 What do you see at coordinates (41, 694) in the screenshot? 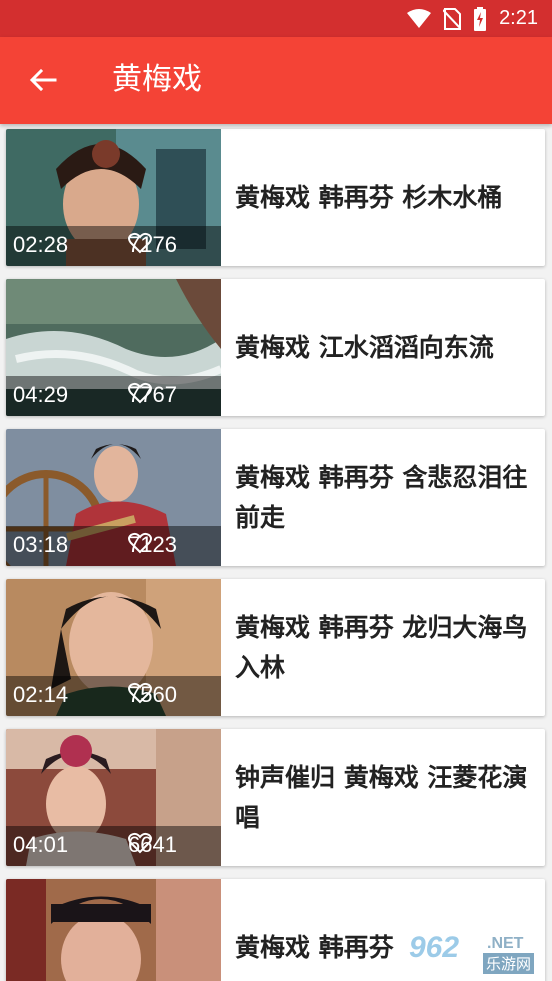
I see `video-duration: 02:14` at bounding box center [41, 694].